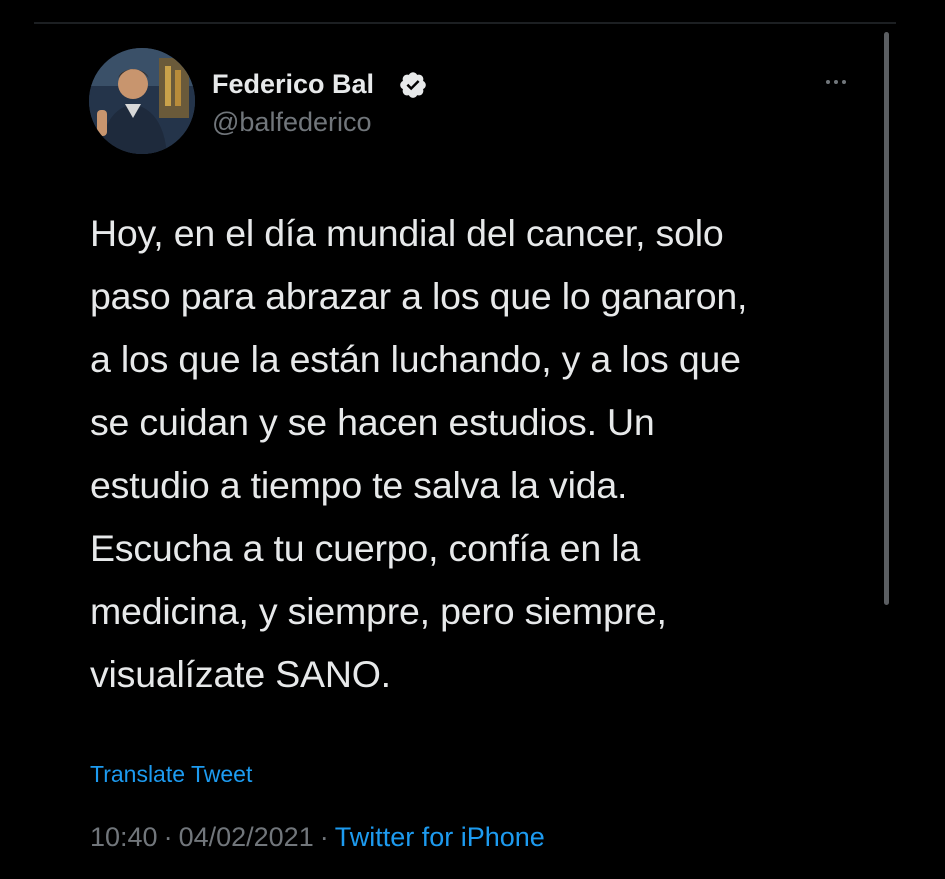 The height and width of the screenshot is (879, 945). What do you see at coordinates (293, 84) in the screenshot?
I see `author-name: Federico Bal` at bounding box center [293, 84].